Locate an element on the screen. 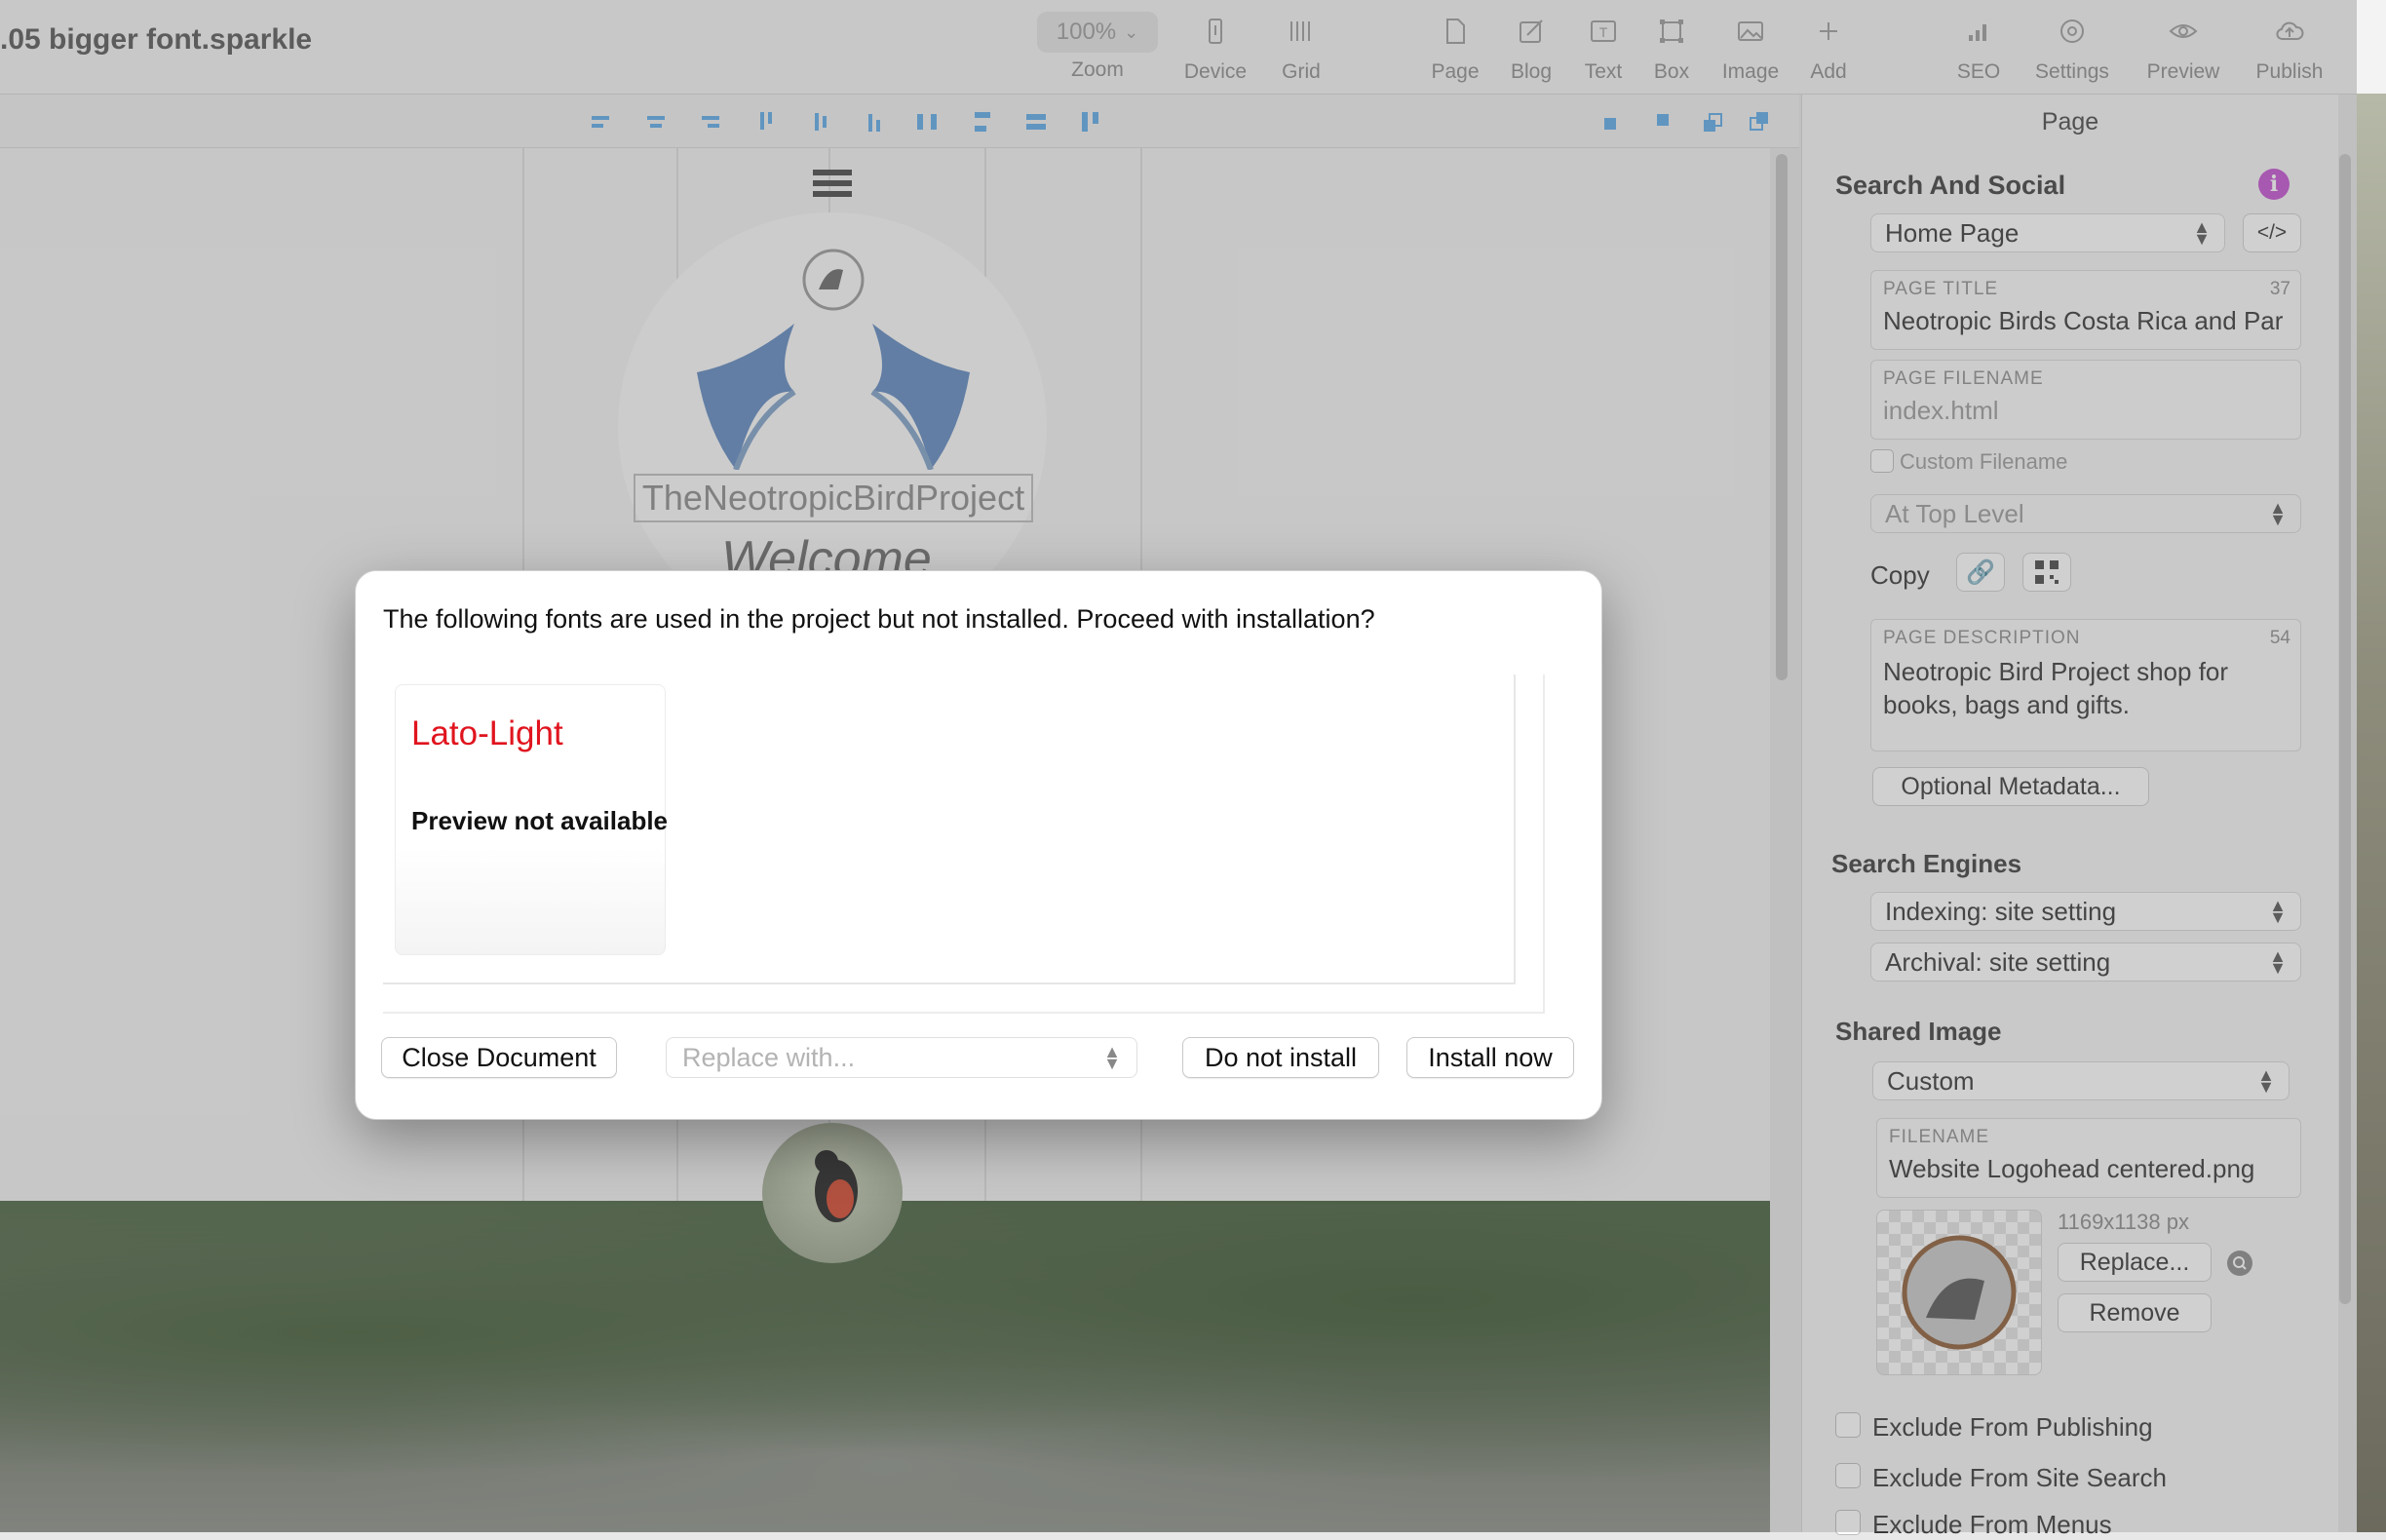  install-now-button: Install now is located at coordinates (1490, 1057).